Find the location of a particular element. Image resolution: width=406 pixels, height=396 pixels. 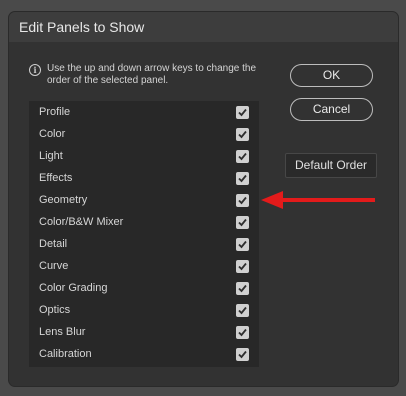

panel-row: Color is located at coordinates (144, 134).